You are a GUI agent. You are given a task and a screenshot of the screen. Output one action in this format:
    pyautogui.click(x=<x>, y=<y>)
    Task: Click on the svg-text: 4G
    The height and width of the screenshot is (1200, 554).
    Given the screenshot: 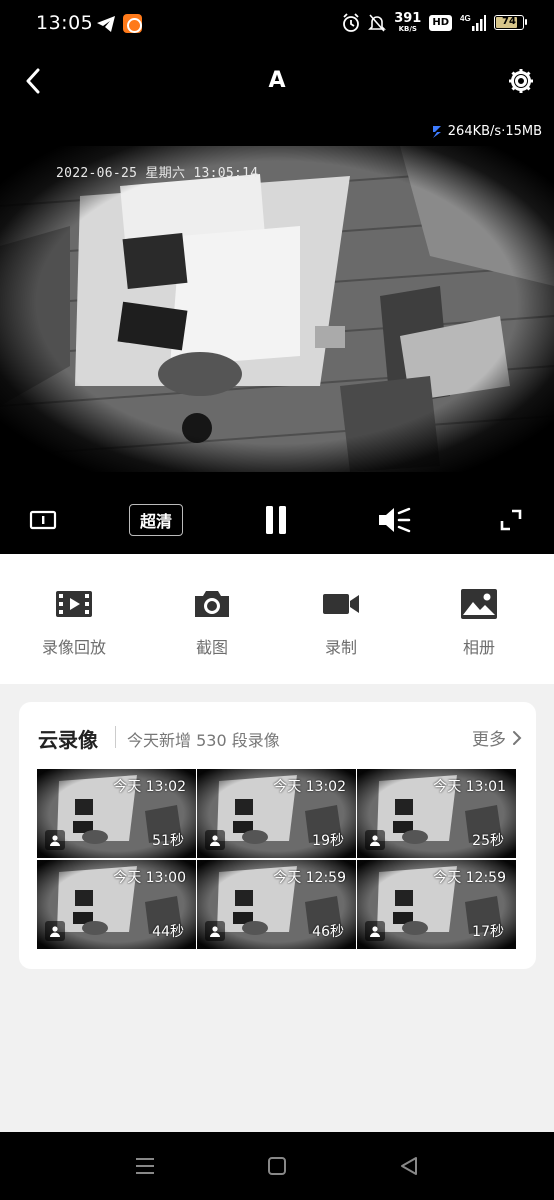 What is the action you would take?
    pyautogui.click(x=465, y=18)
    